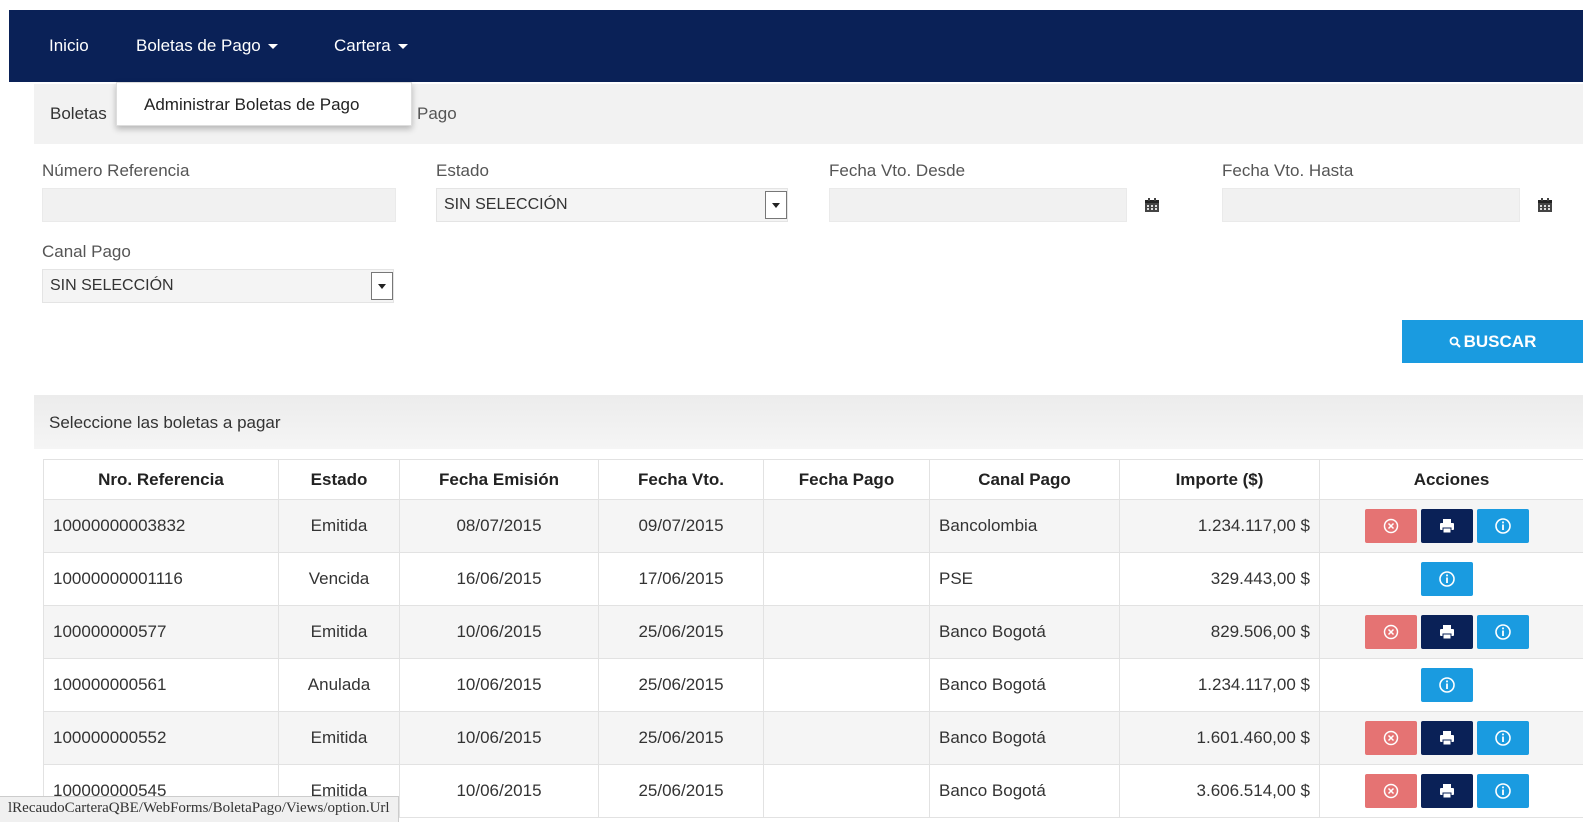 The height and width of the screenshot is (822, 1583). I want to click on breadcrumb-first: Boletas, so click(78, 114).